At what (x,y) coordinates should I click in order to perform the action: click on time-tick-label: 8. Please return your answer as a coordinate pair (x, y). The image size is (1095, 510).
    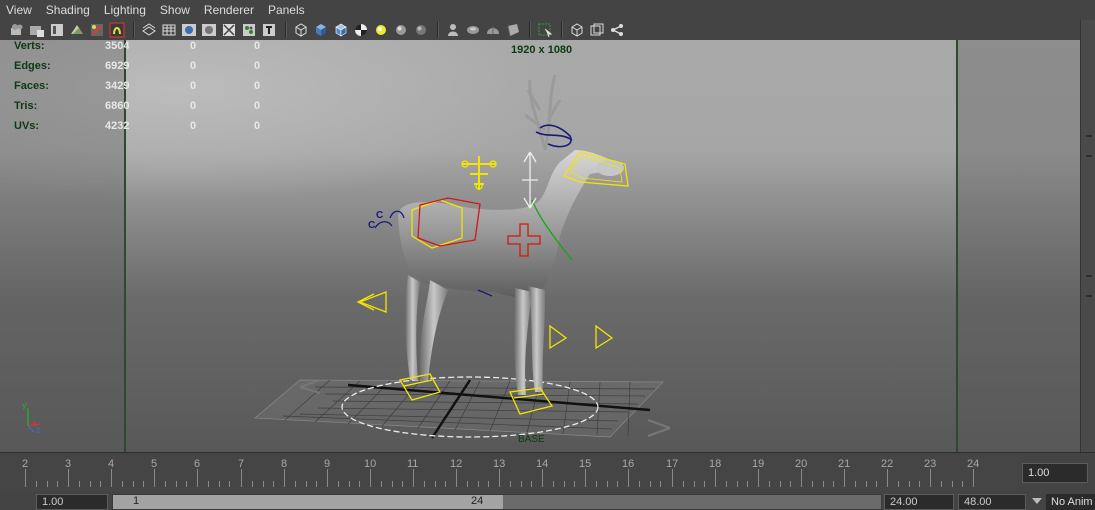
    Looking at the image, I should click on (284, 464).